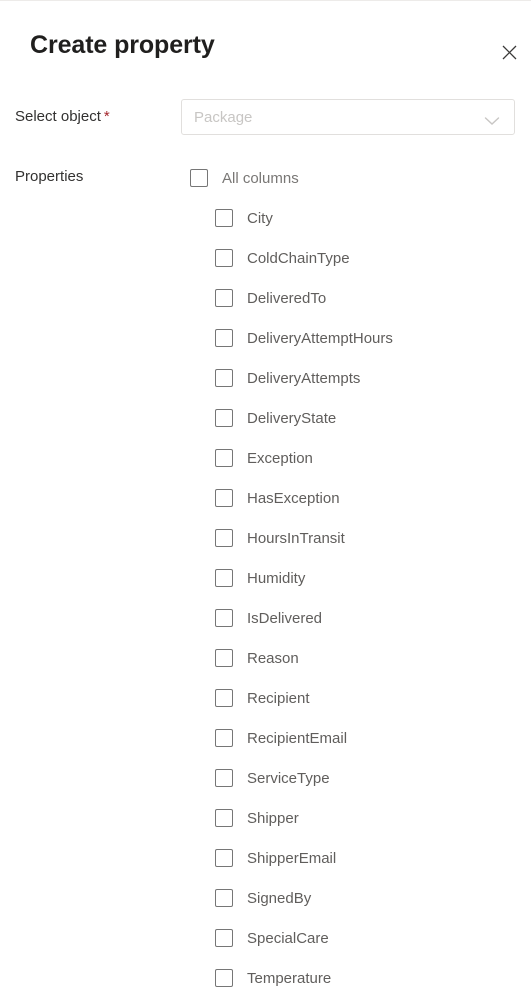 The width and height of the screenshot is (531, 991). What do you see at coordinates (287, 298) in the screenshot?
I see `checkbox-label: DeliveredTo` at bounding box center [287, 298].